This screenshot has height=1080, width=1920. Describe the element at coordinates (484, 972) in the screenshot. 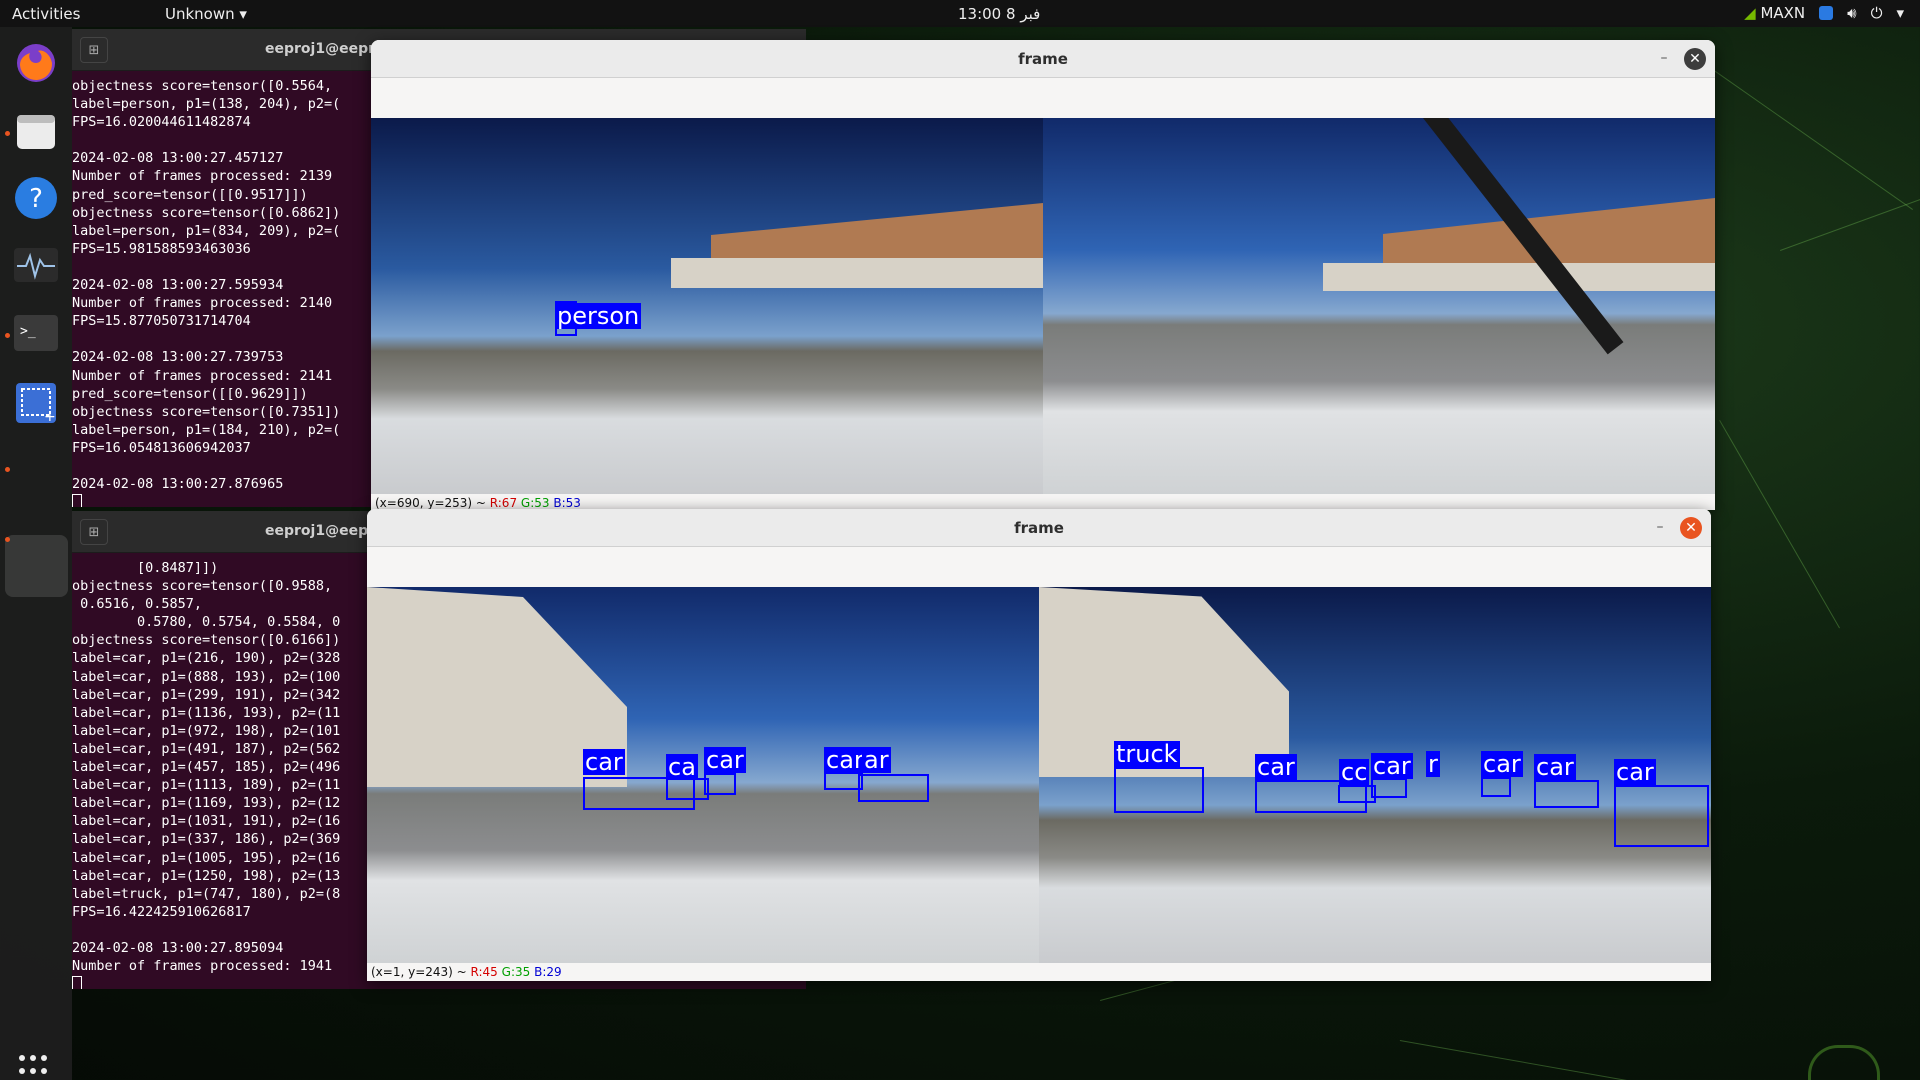

I see `pixel-r: R:45` at that location.